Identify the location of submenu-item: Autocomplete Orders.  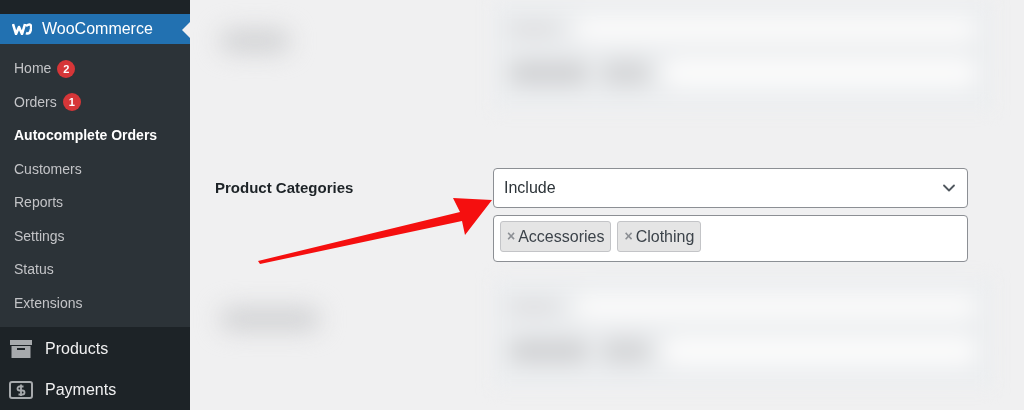
(95, 136).